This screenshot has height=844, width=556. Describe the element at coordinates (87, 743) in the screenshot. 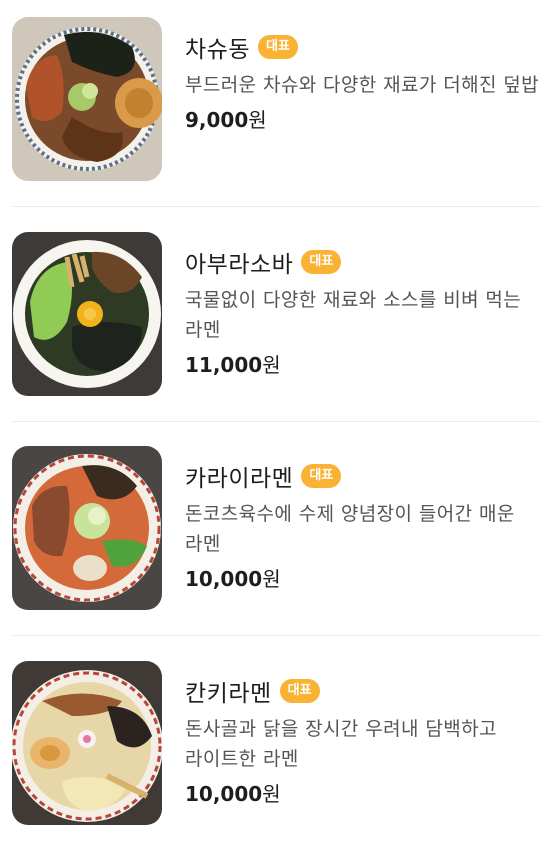

I see `kanki-ramen-photo` at that location.